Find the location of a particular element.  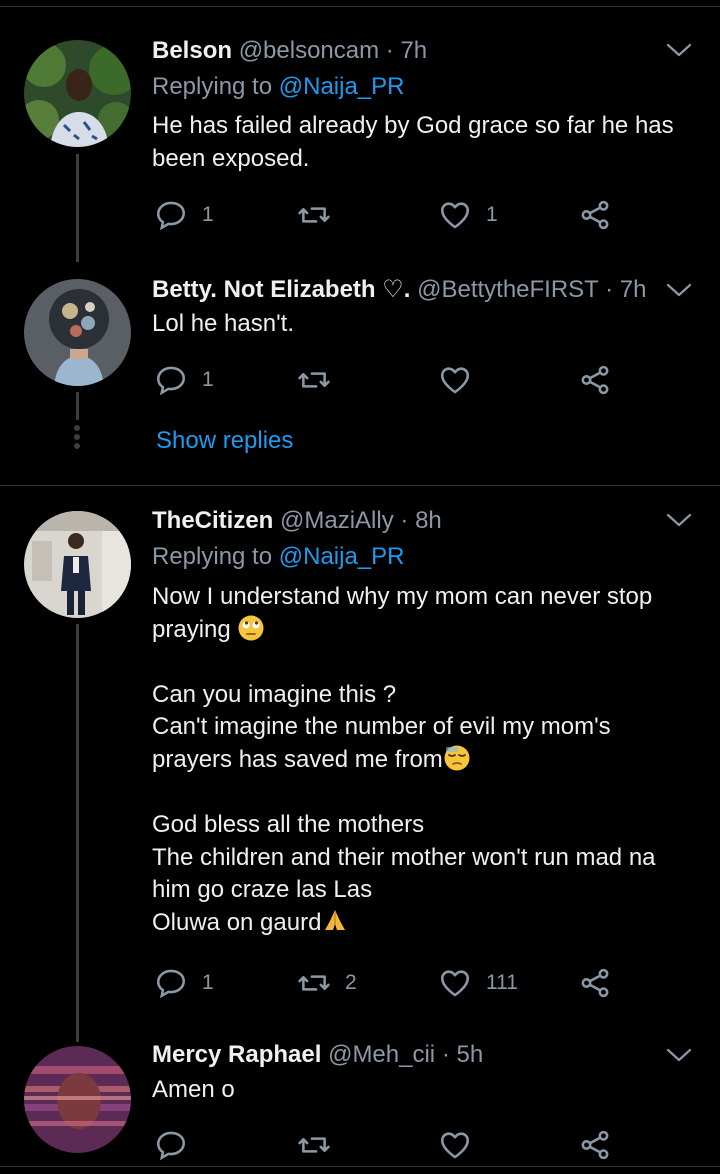

action-bar: 1 is located at coordinates (387, 380).